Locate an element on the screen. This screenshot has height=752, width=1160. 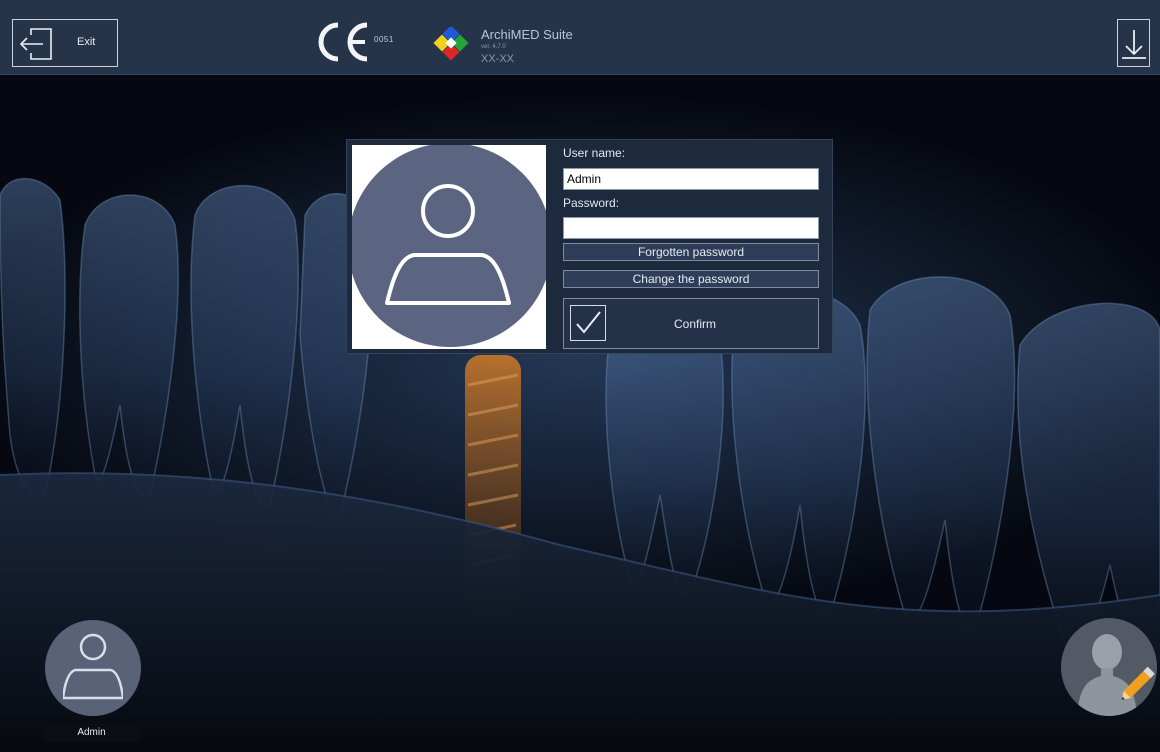
download-button is located at coordinates (1133, 43).